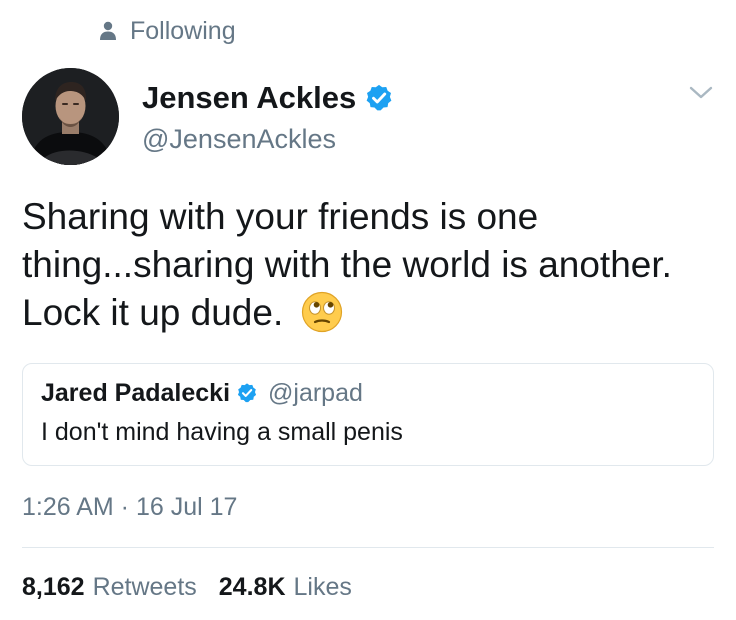 The image size is (736, 620). Describe the element at coordinates (368, 547) in the screenshot. I see `divider` at that location.